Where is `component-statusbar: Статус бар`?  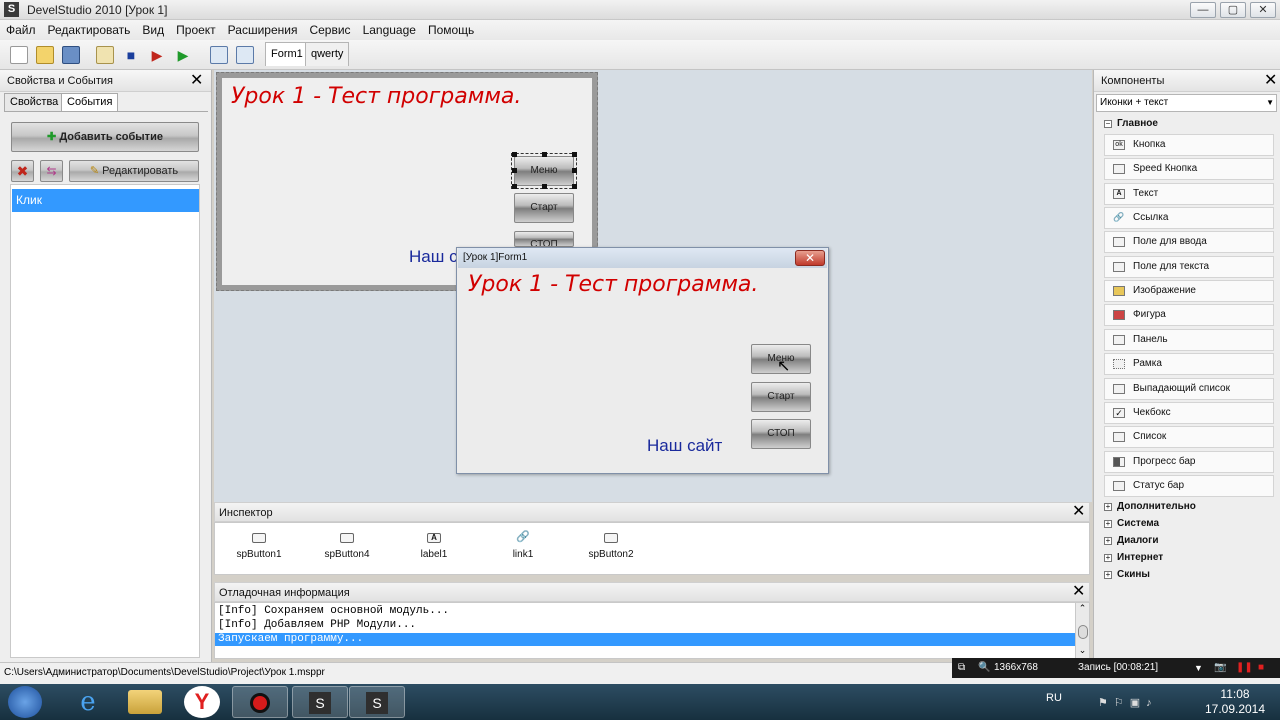 component-statusbar: Статус бар is located at coordinates (1189, 486).